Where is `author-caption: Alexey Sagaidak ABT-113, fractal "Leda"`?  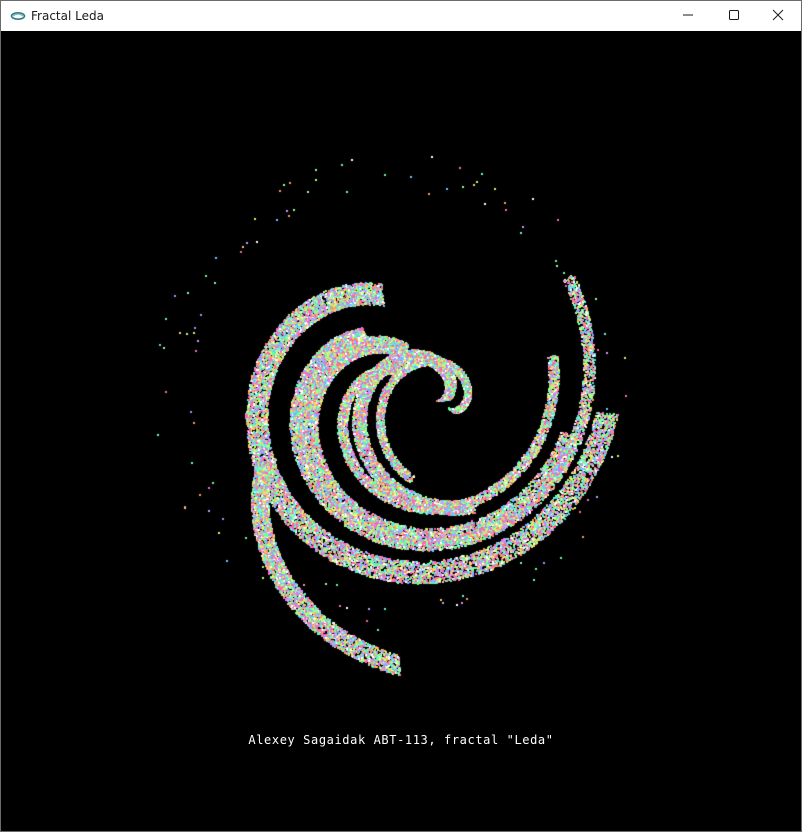
author-caption: Alexey Sagaidak ABT-113, fractal "Leda" is located at coordinates (401, 740).